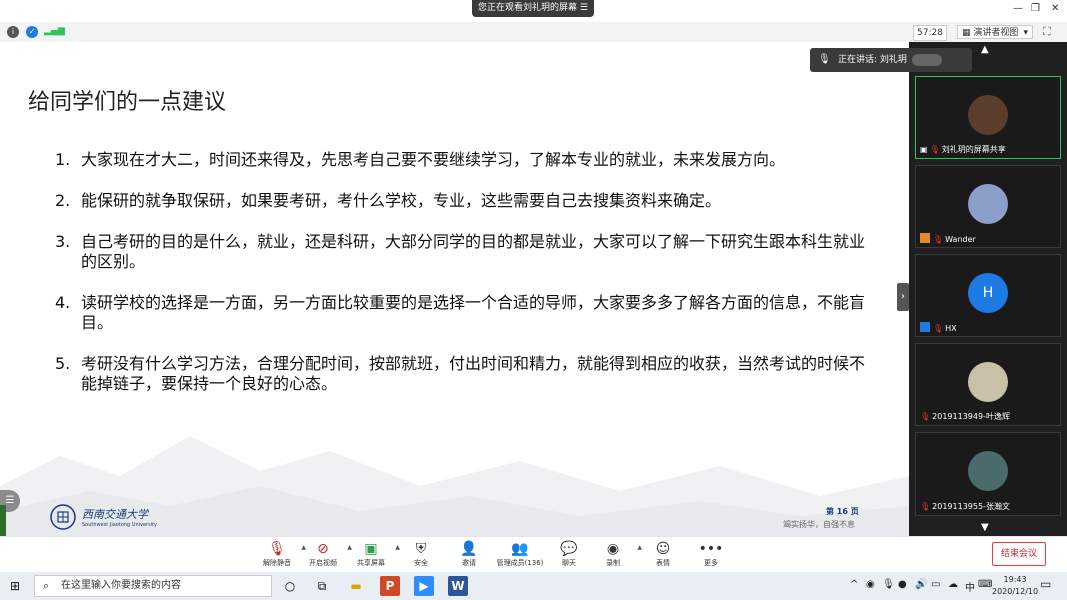  Describe the element at coordinates (963, 149) in the screenshot. I see `participant-name-row: ▣ 🎙 刘礼玥的屏幕共享` at that location.